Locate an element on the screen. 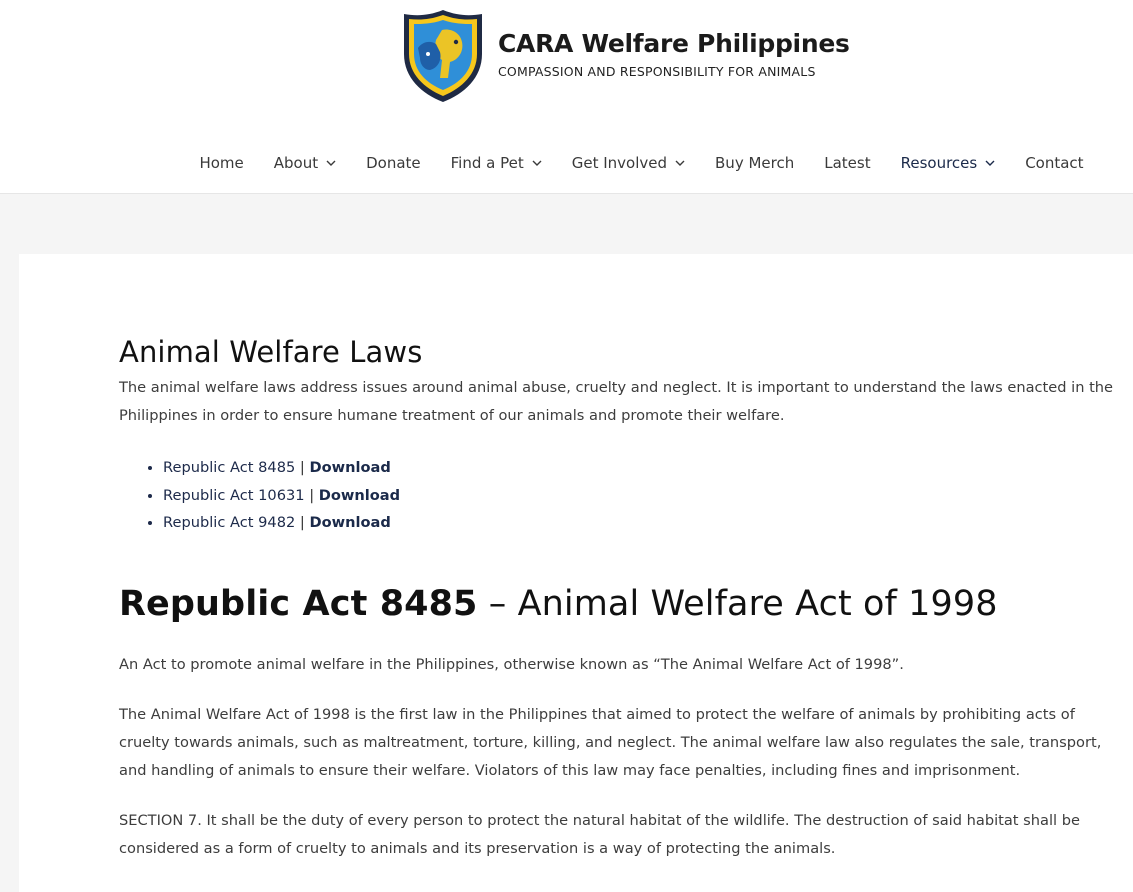 The height and width of the screenshot is (892, 1133). shield-cat-dog-logo-icon is located at coordinates (443, 56).